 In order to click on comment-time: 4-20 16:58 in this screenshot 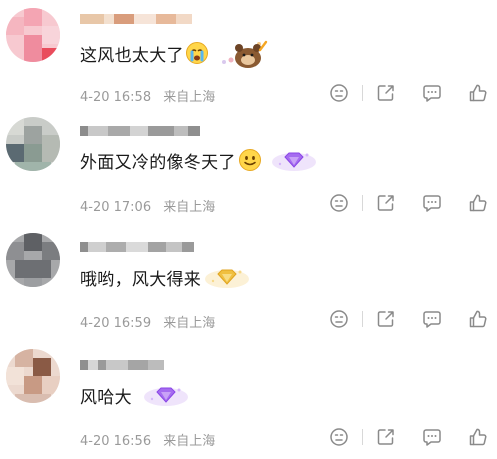, I will do `click(116, 97)`.